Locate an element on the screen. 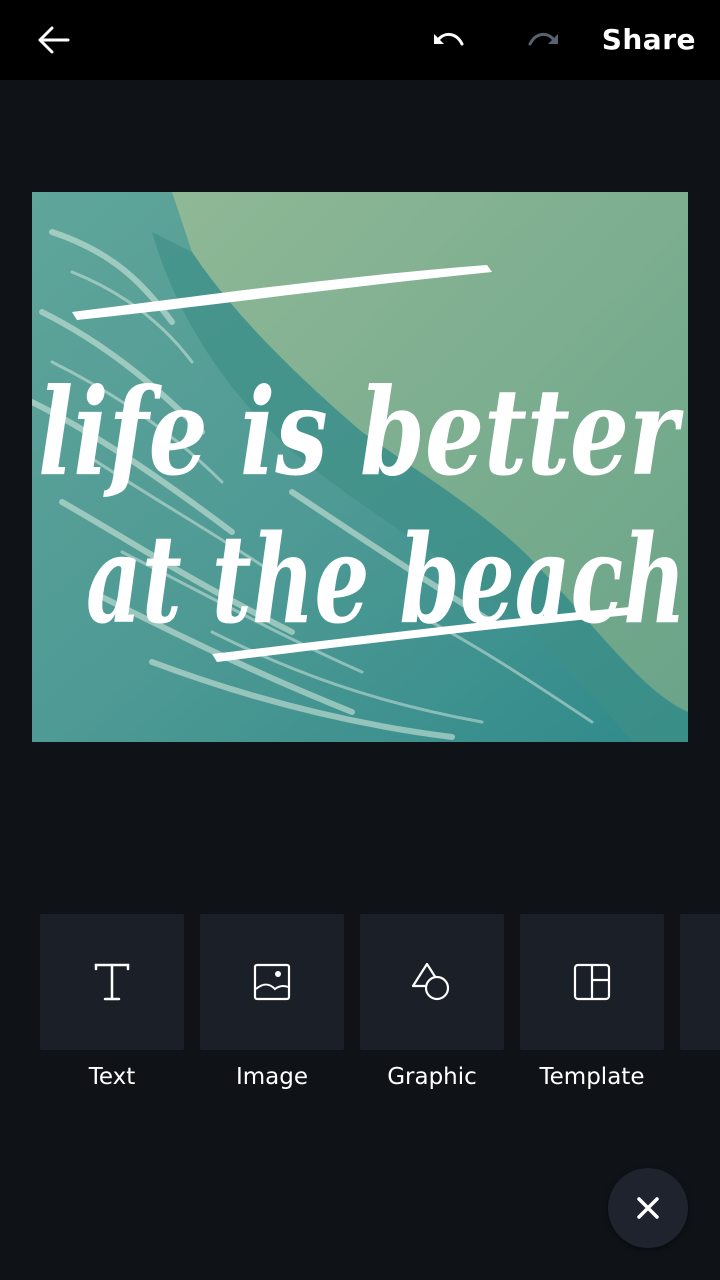 The height and width of the screenshot is (1280, 720). tool-image-tile is located at coordinates (272, 982).